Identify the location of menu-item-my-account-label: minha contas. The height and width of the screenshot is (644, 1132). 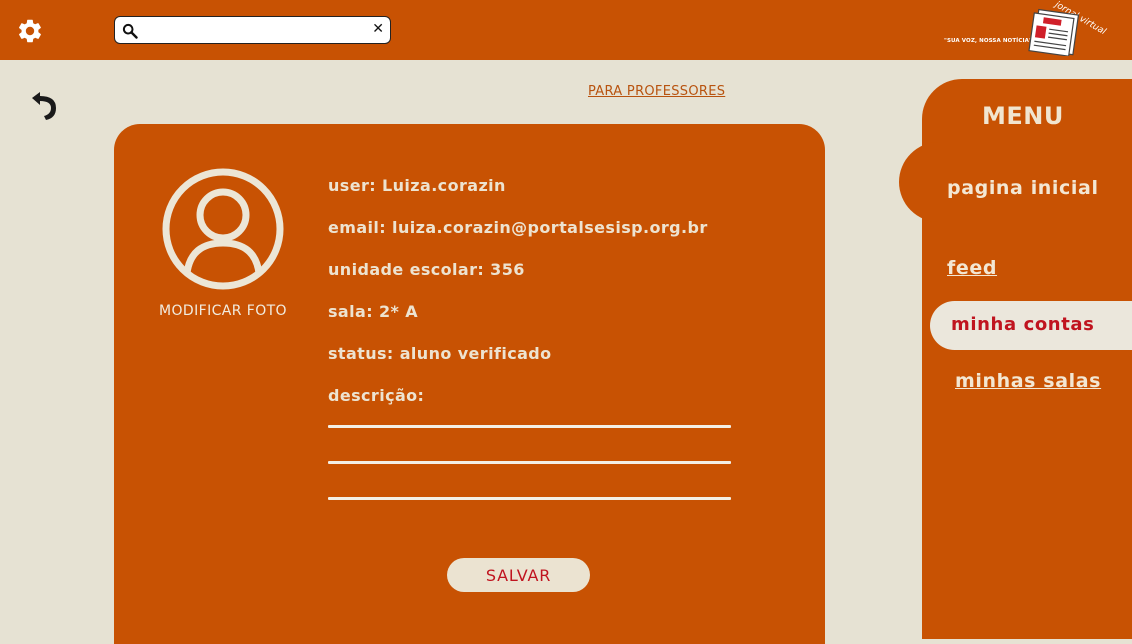
(1023, 324).